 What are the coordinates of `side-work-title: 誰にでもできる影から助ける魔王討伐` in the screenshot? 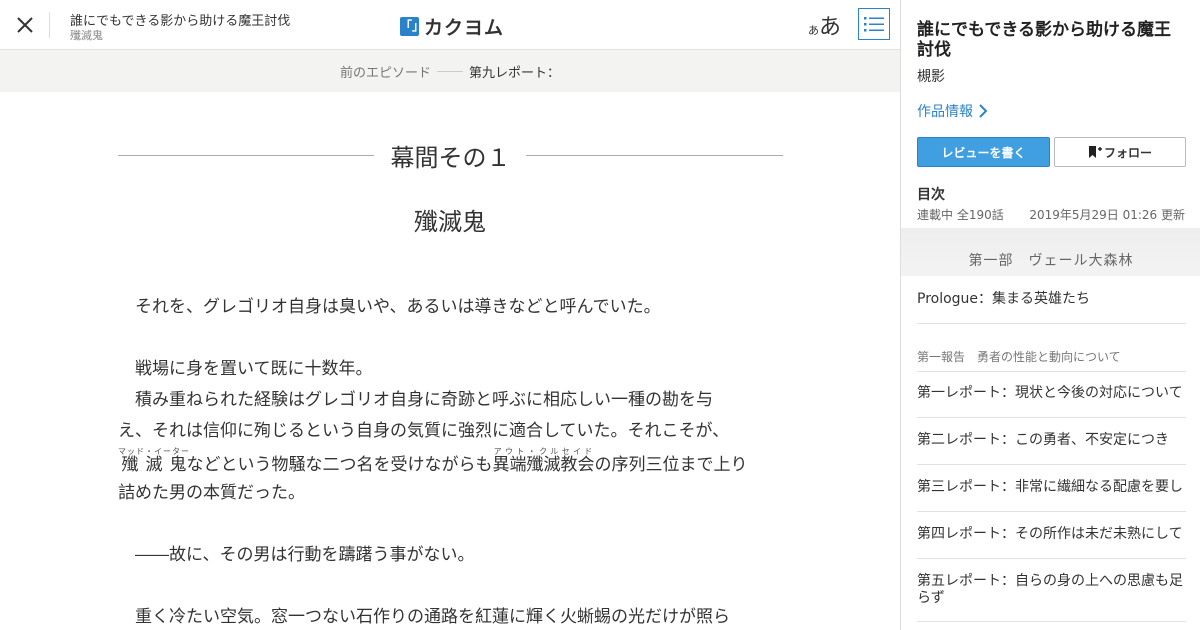 It's located at (1052, 40).